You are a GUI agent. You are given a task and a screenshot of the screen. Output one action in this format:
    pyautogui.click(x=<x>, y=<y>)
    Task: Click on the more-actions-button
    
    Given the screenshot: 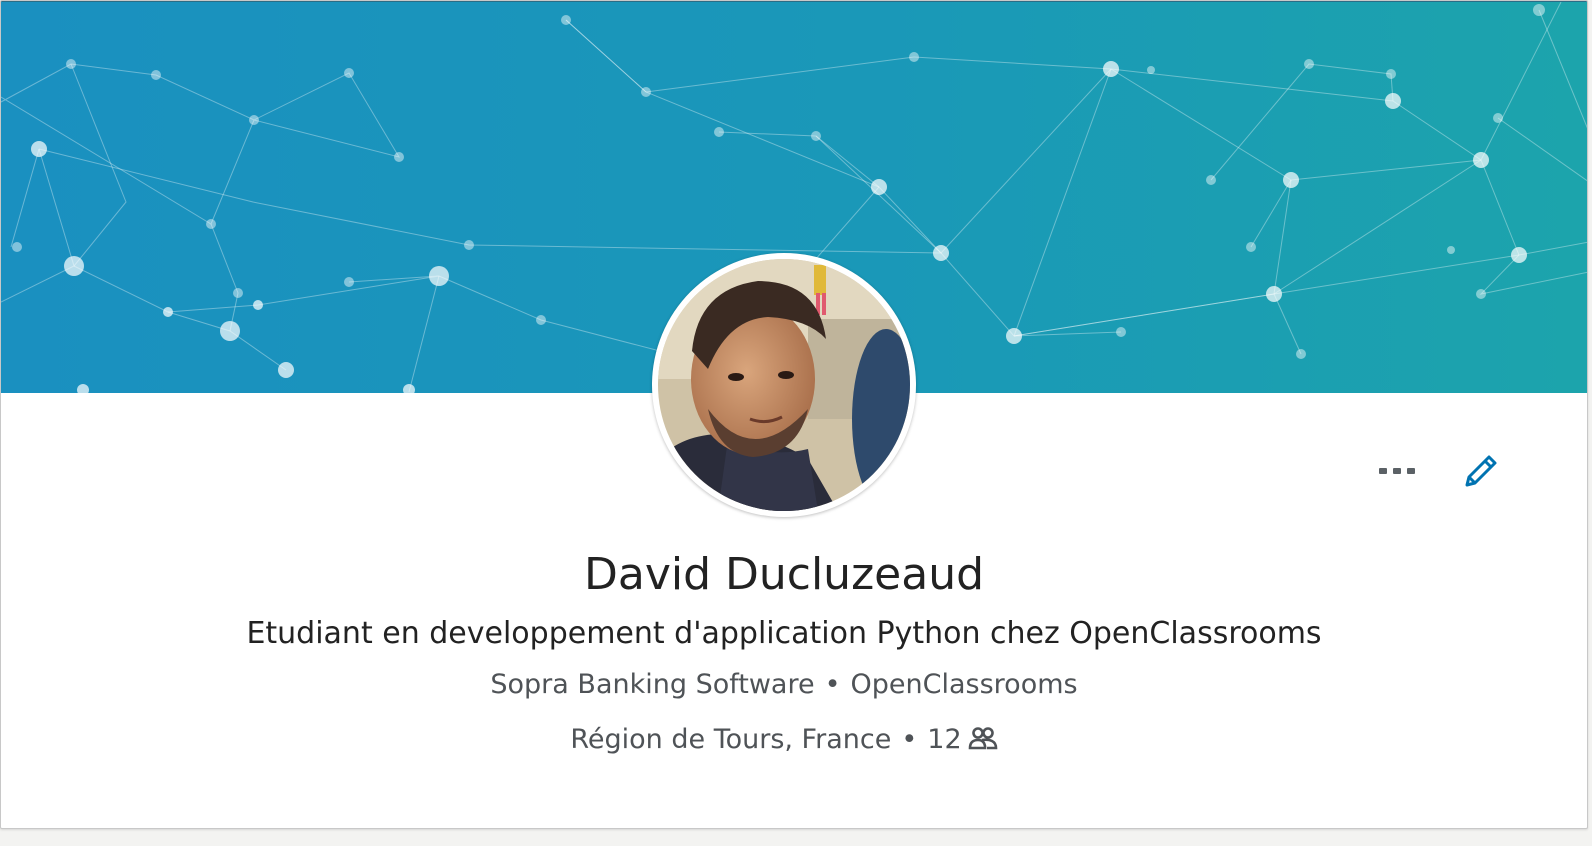 What is the action you would take?
    pyautogui.click(x=1397, y=471)
    